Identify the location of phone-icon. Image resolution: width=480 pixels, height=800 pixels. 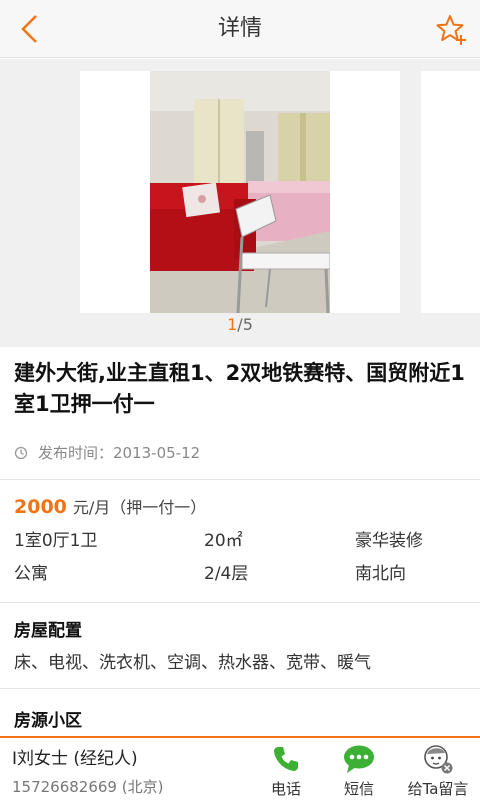
(286, 759).